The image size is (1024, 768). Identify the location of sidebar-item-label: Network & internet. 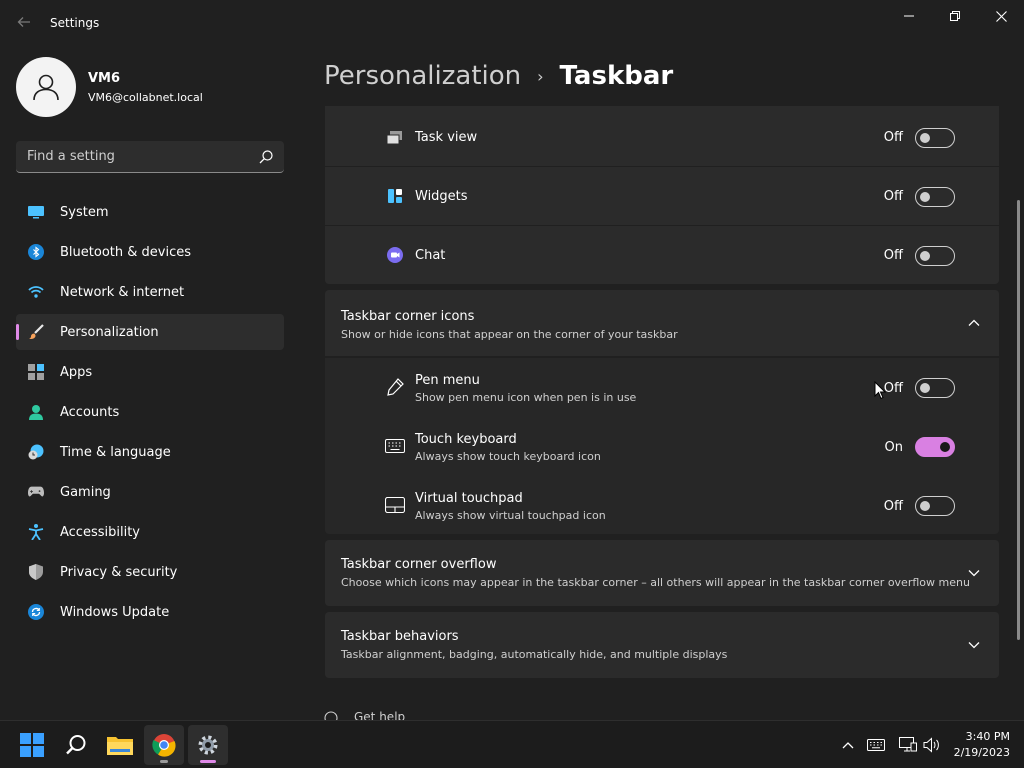
(122, 292).